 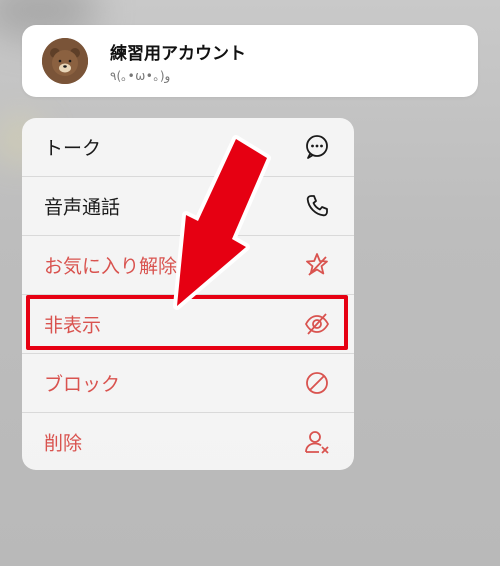 What do you see at coordinates (188, 147) in the screenshot?
I see `menu-item-talk: トーク` at bounding box center [188, 147].